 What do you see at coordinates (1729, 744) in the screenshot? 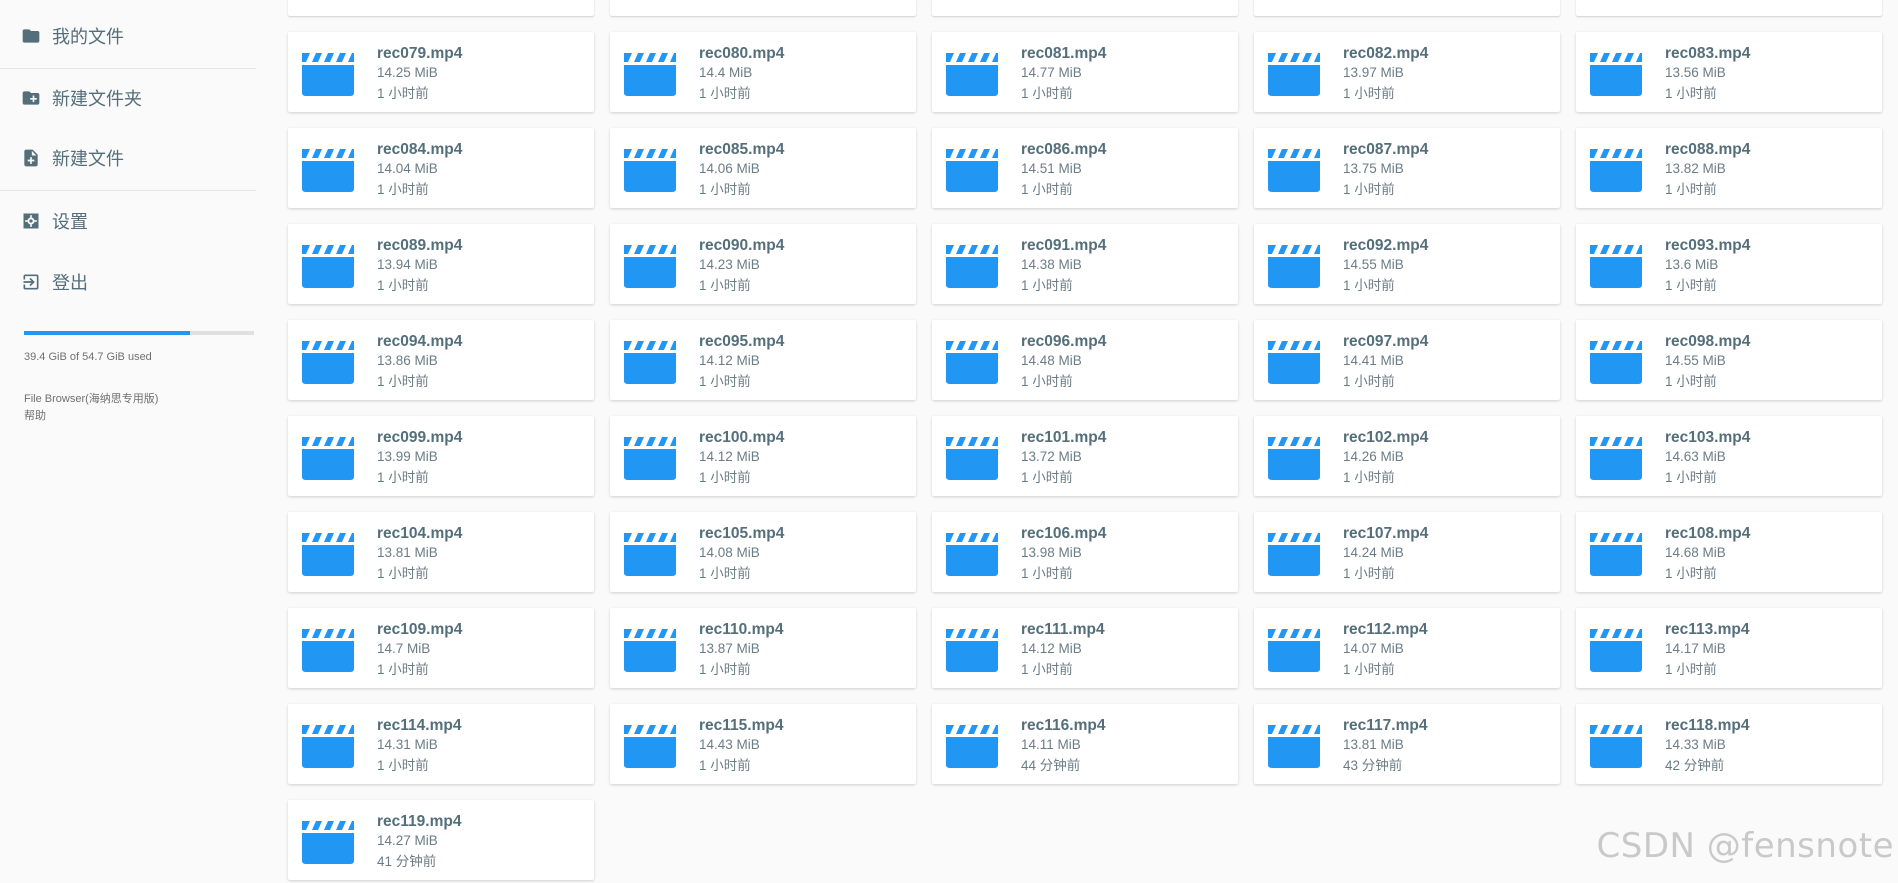
I see `file-card: rec118.mp4 14.33 MiB 42 分钟前` at bounding box center [1729, 744].